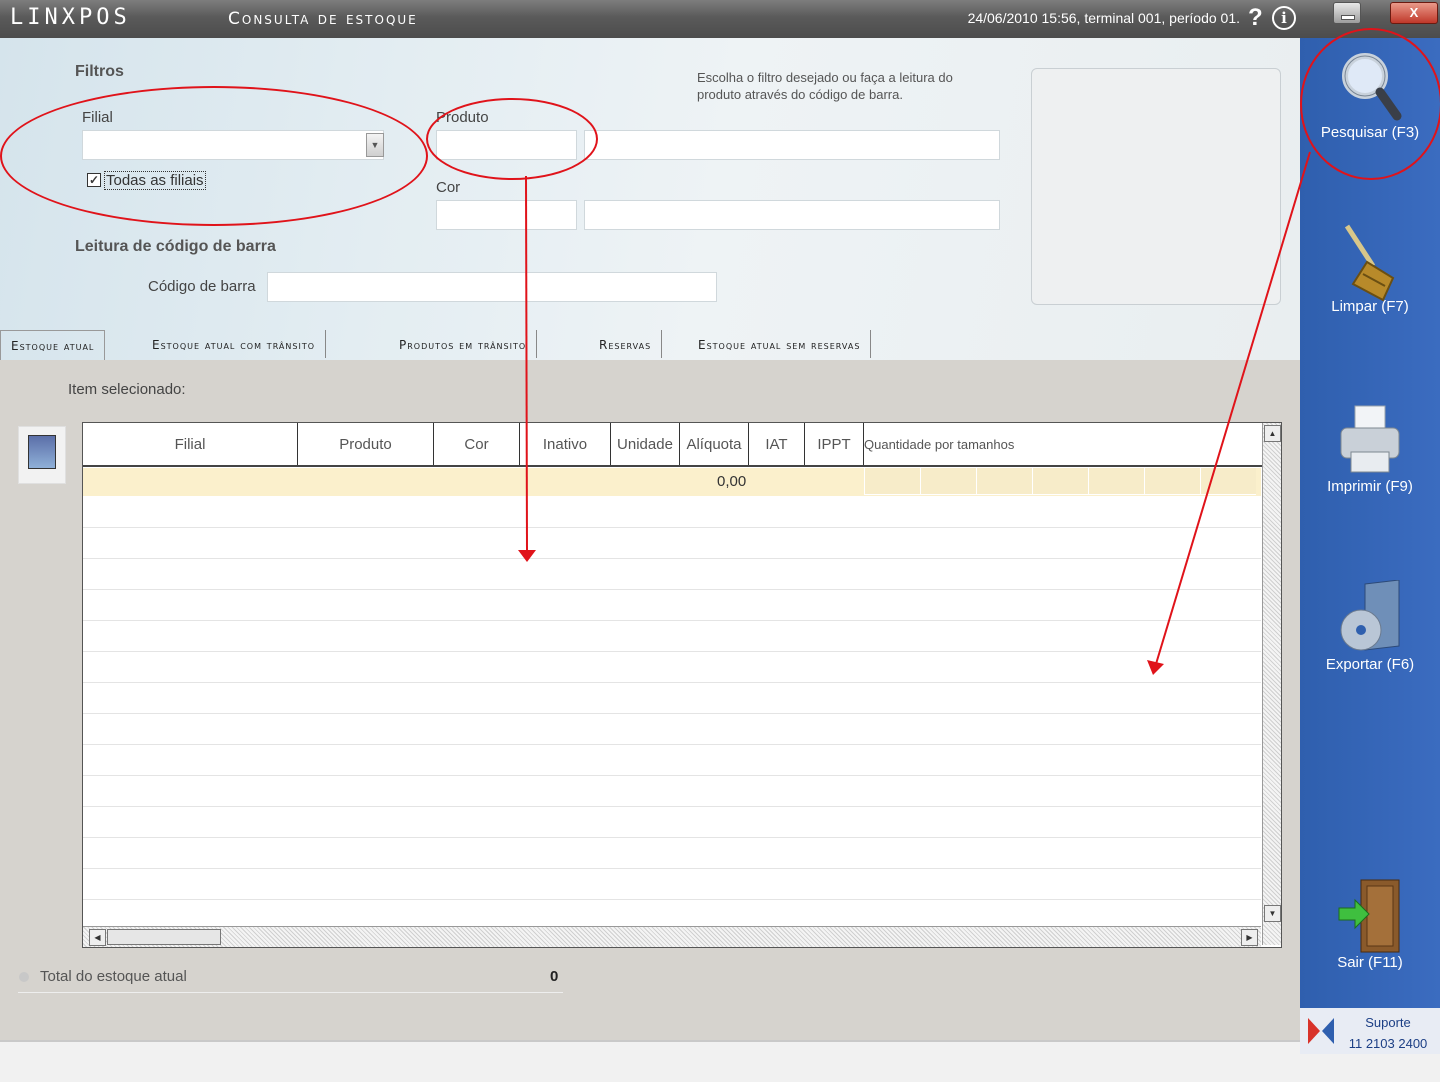 The width and height of the screenshot is (1440, 1082). What do you see at coordinates (527, 556) in the screenshot?
I see `annotation-arrowhead-product` at bounding box center [527, 556].